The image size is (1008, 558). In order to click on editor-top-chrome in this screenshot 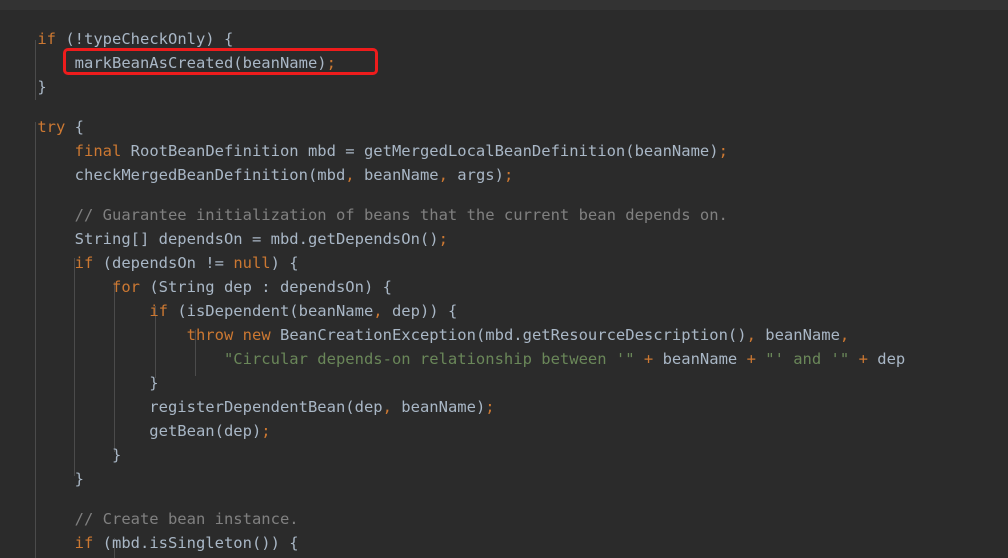, I will do `click(504, 5)`.